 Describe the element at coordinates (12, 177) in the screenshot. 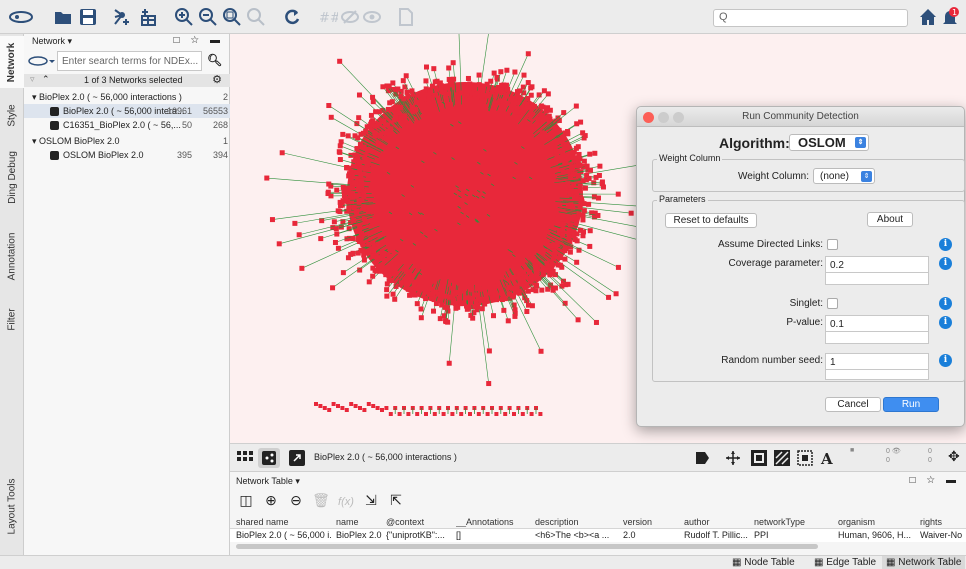

I see `tab-ding-debug: Ding Debug` at that location.